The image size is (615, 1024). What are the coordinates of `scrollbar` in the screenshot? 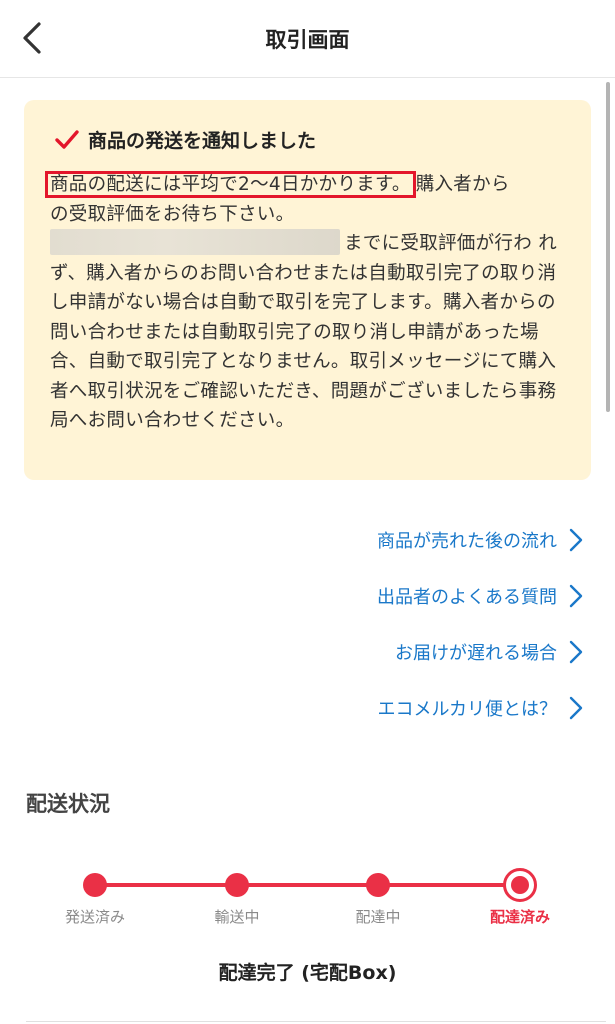 It's located at (608, 247).